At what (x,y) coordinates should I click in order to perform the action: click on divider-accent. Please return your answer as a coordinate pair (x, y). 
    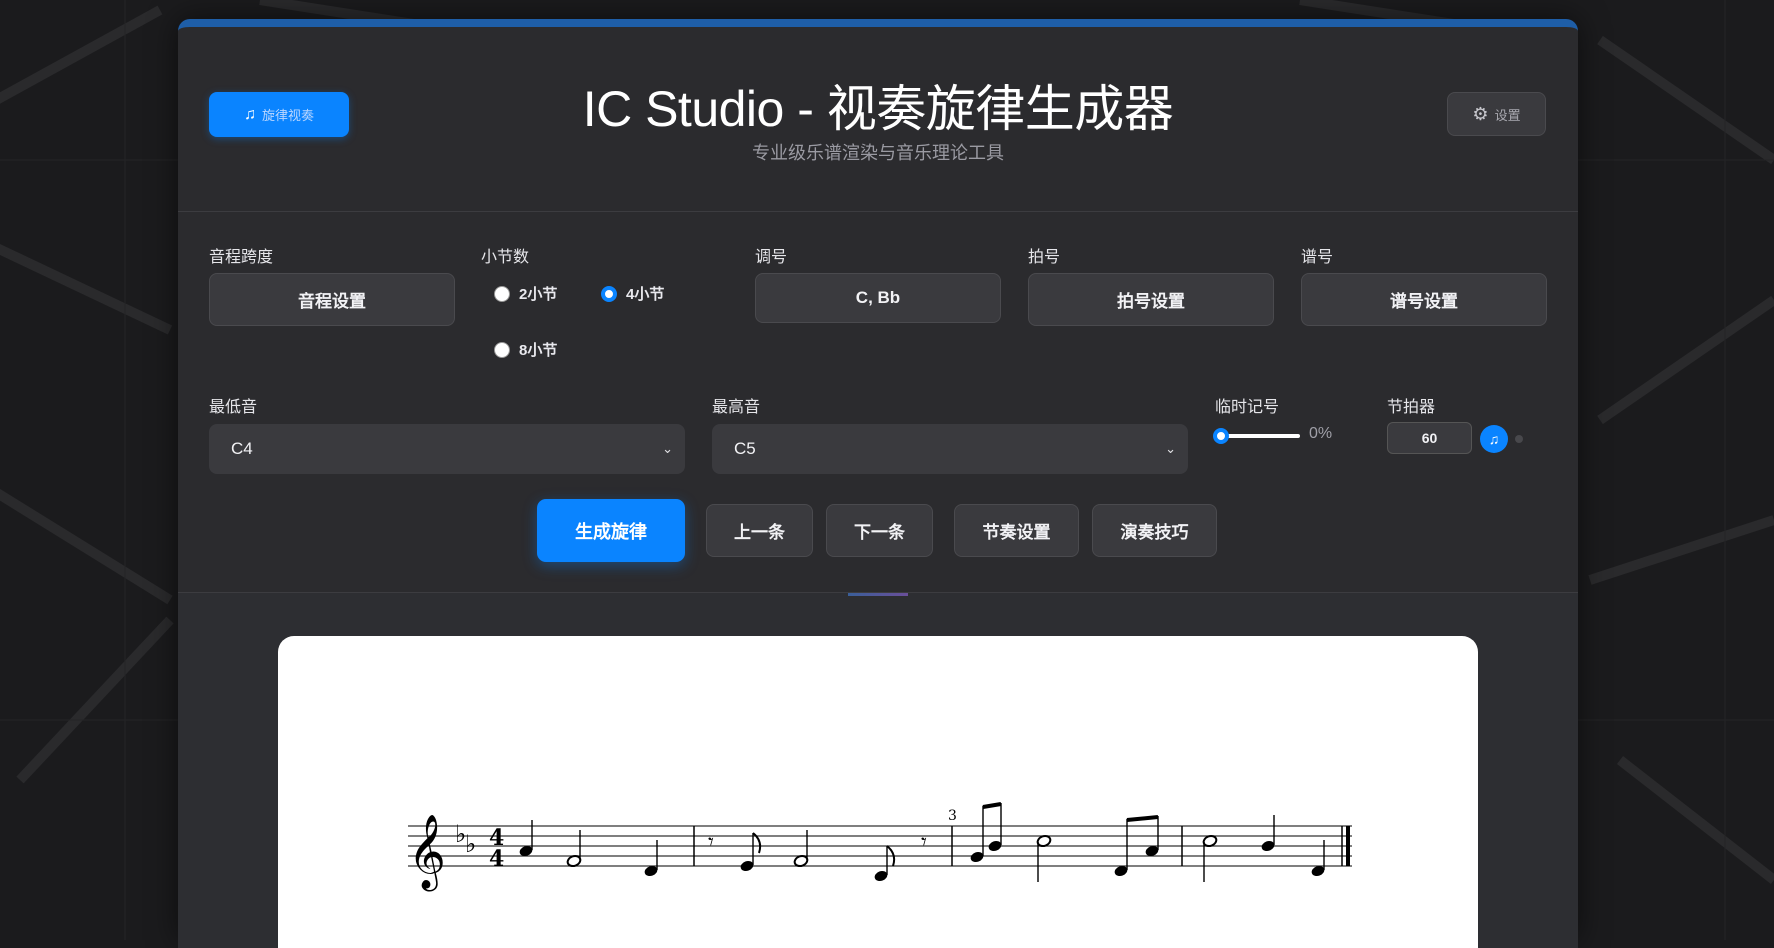
    Looking at the image, I should click on (878, 594).